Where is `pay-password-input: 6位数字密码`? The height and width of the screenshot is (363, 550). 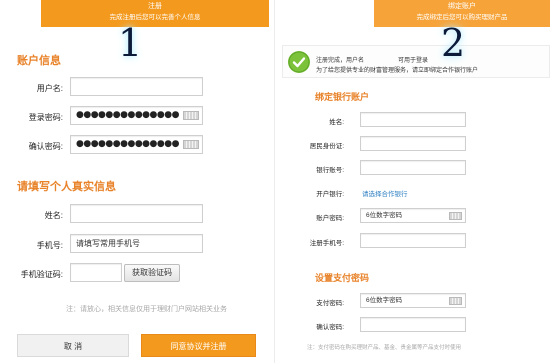 pay-password-input: 6位数字密码 is located at coordinates (413, 300).